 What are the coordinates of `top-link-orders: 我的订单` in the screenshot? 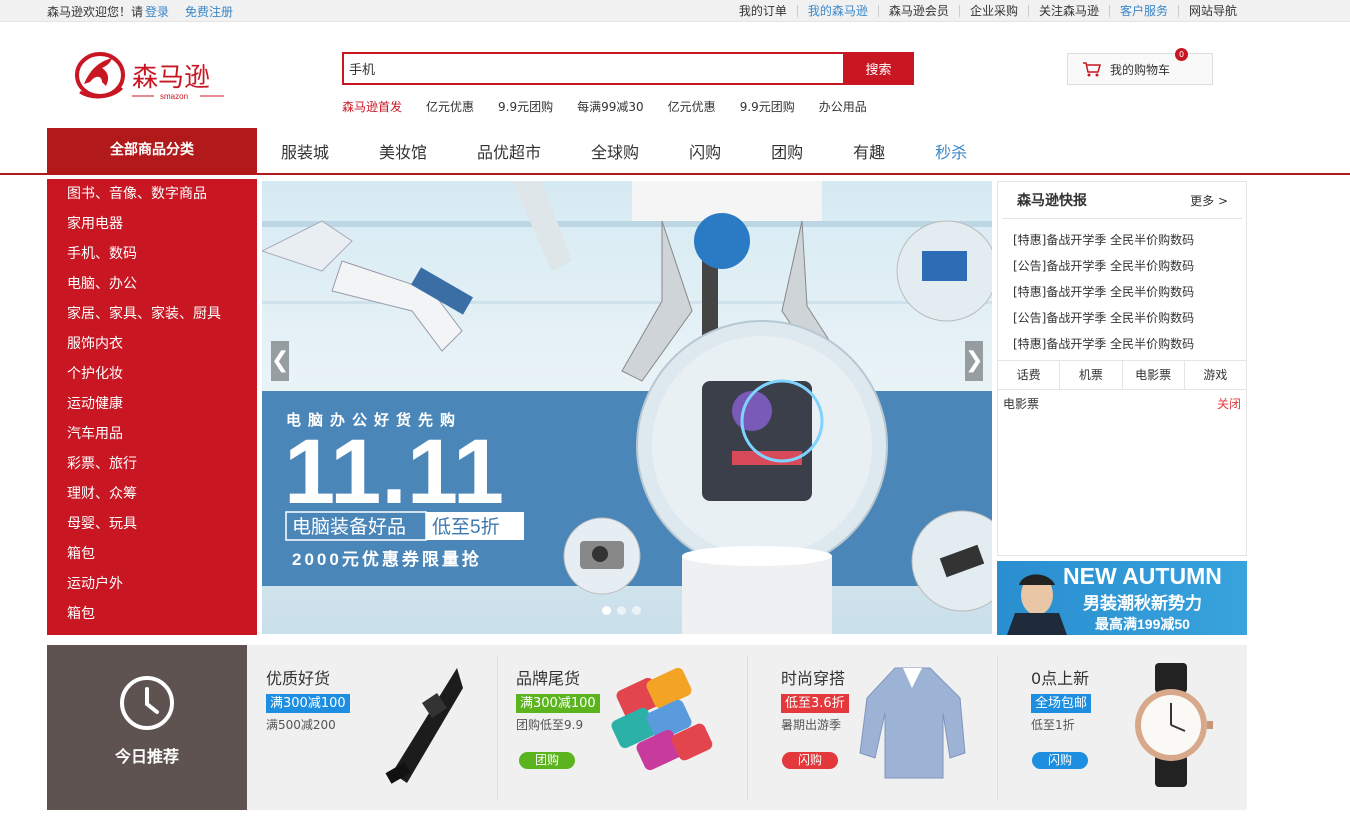 It's located at (763, 11).